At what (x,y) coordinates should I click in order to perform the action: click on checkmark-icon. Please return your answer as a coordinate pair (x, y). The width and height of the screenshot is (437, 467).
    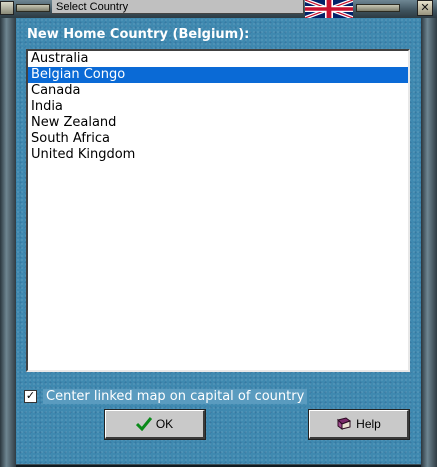
    Looking at the image, I should click on (143, 424).